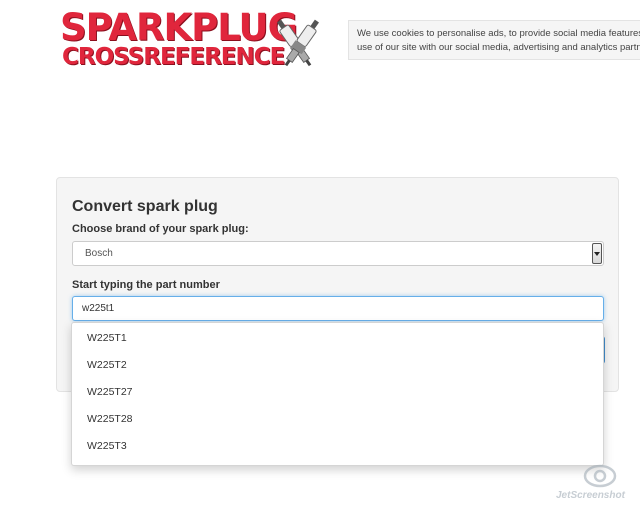 This screenshot has height=508, width=640. What do you see at coordinates (590, 495) in the screenshot?
I see `watermark-text: JetScreenshot` at bounding box center [590, 495].